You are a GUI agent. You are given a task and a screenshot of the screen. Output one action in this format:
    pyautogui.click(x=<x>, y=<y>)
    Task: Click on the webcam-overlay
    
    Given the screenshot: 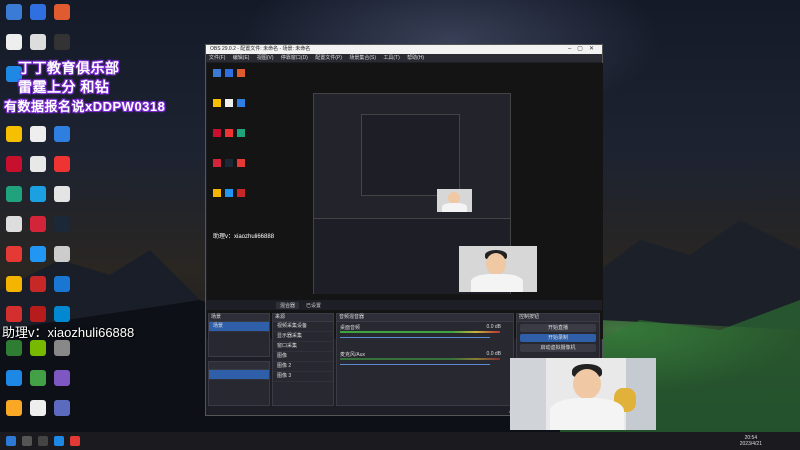 What is the action you would take?
    pyautogui.click(x=583, y=394)
    